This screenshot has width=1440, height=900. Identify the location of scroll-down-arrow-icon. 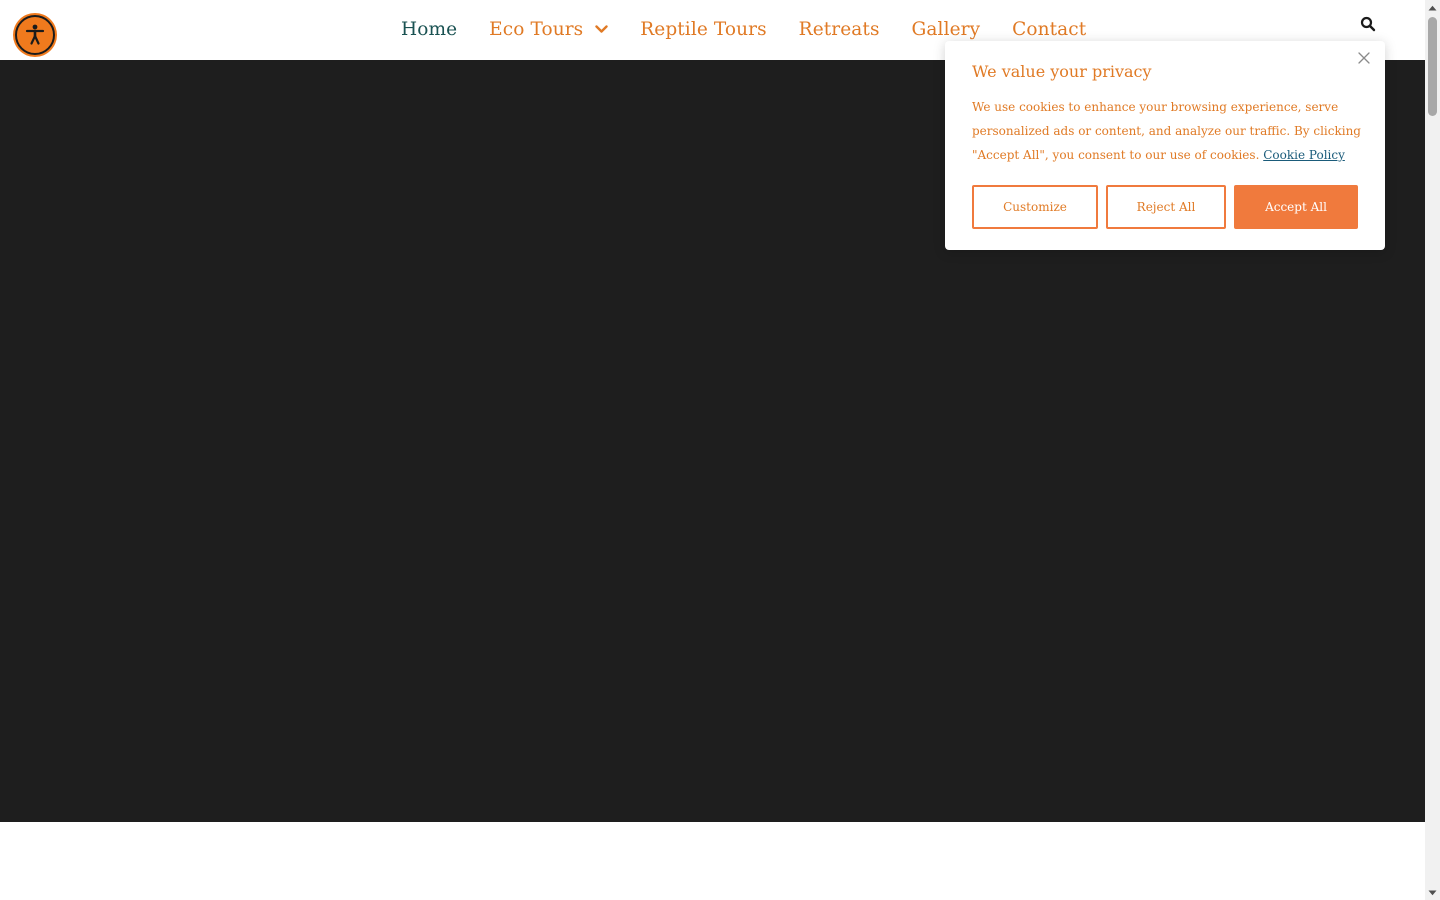
(1432, 892).